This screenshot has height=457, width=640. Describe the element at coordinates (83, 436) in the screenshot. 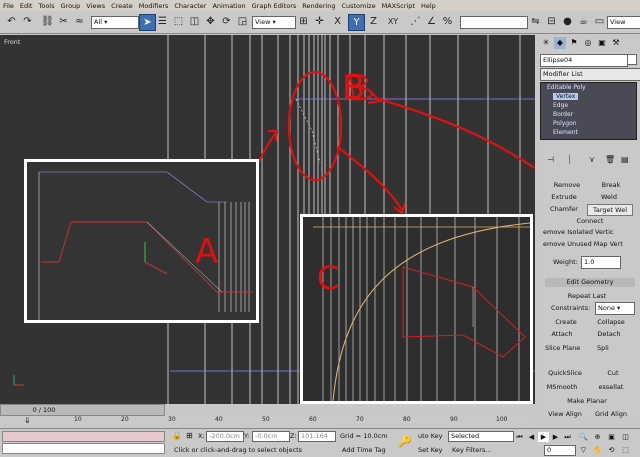

I see `maxscript-listener-pink` at that location.